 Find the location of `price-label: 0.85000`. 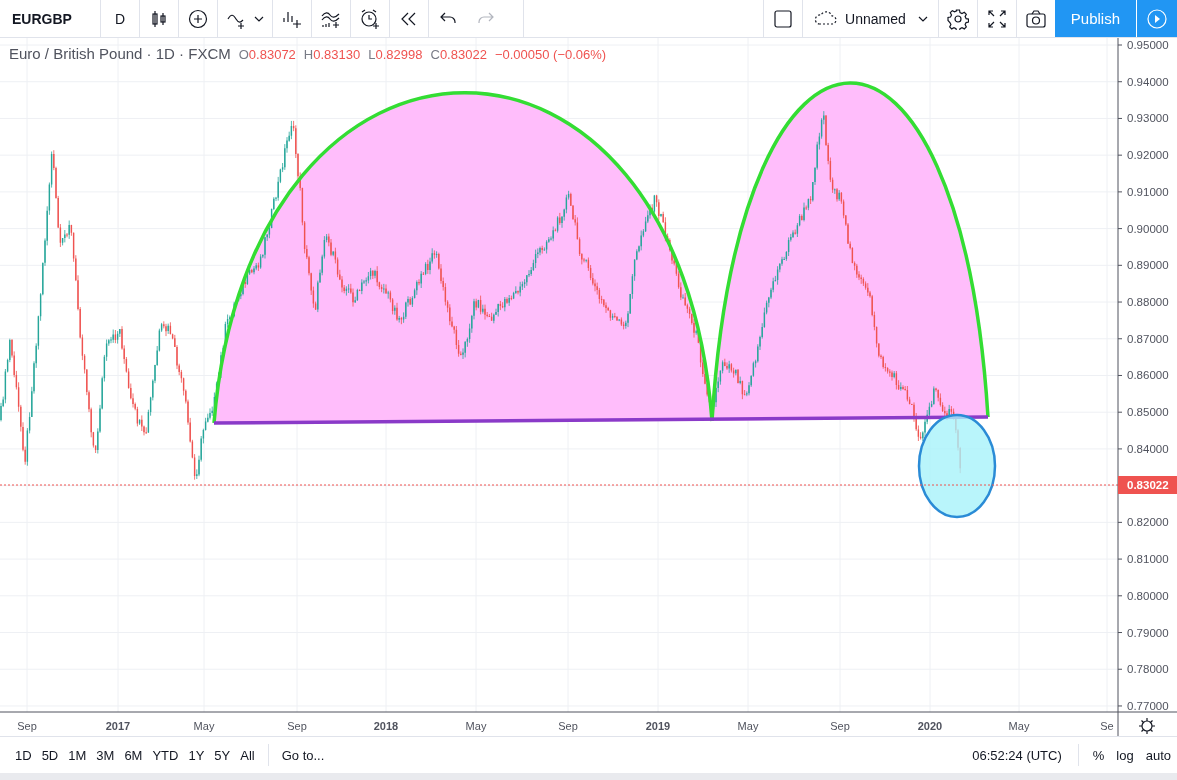

price-label: 0.85000 is located at coordinates (1148, 412).